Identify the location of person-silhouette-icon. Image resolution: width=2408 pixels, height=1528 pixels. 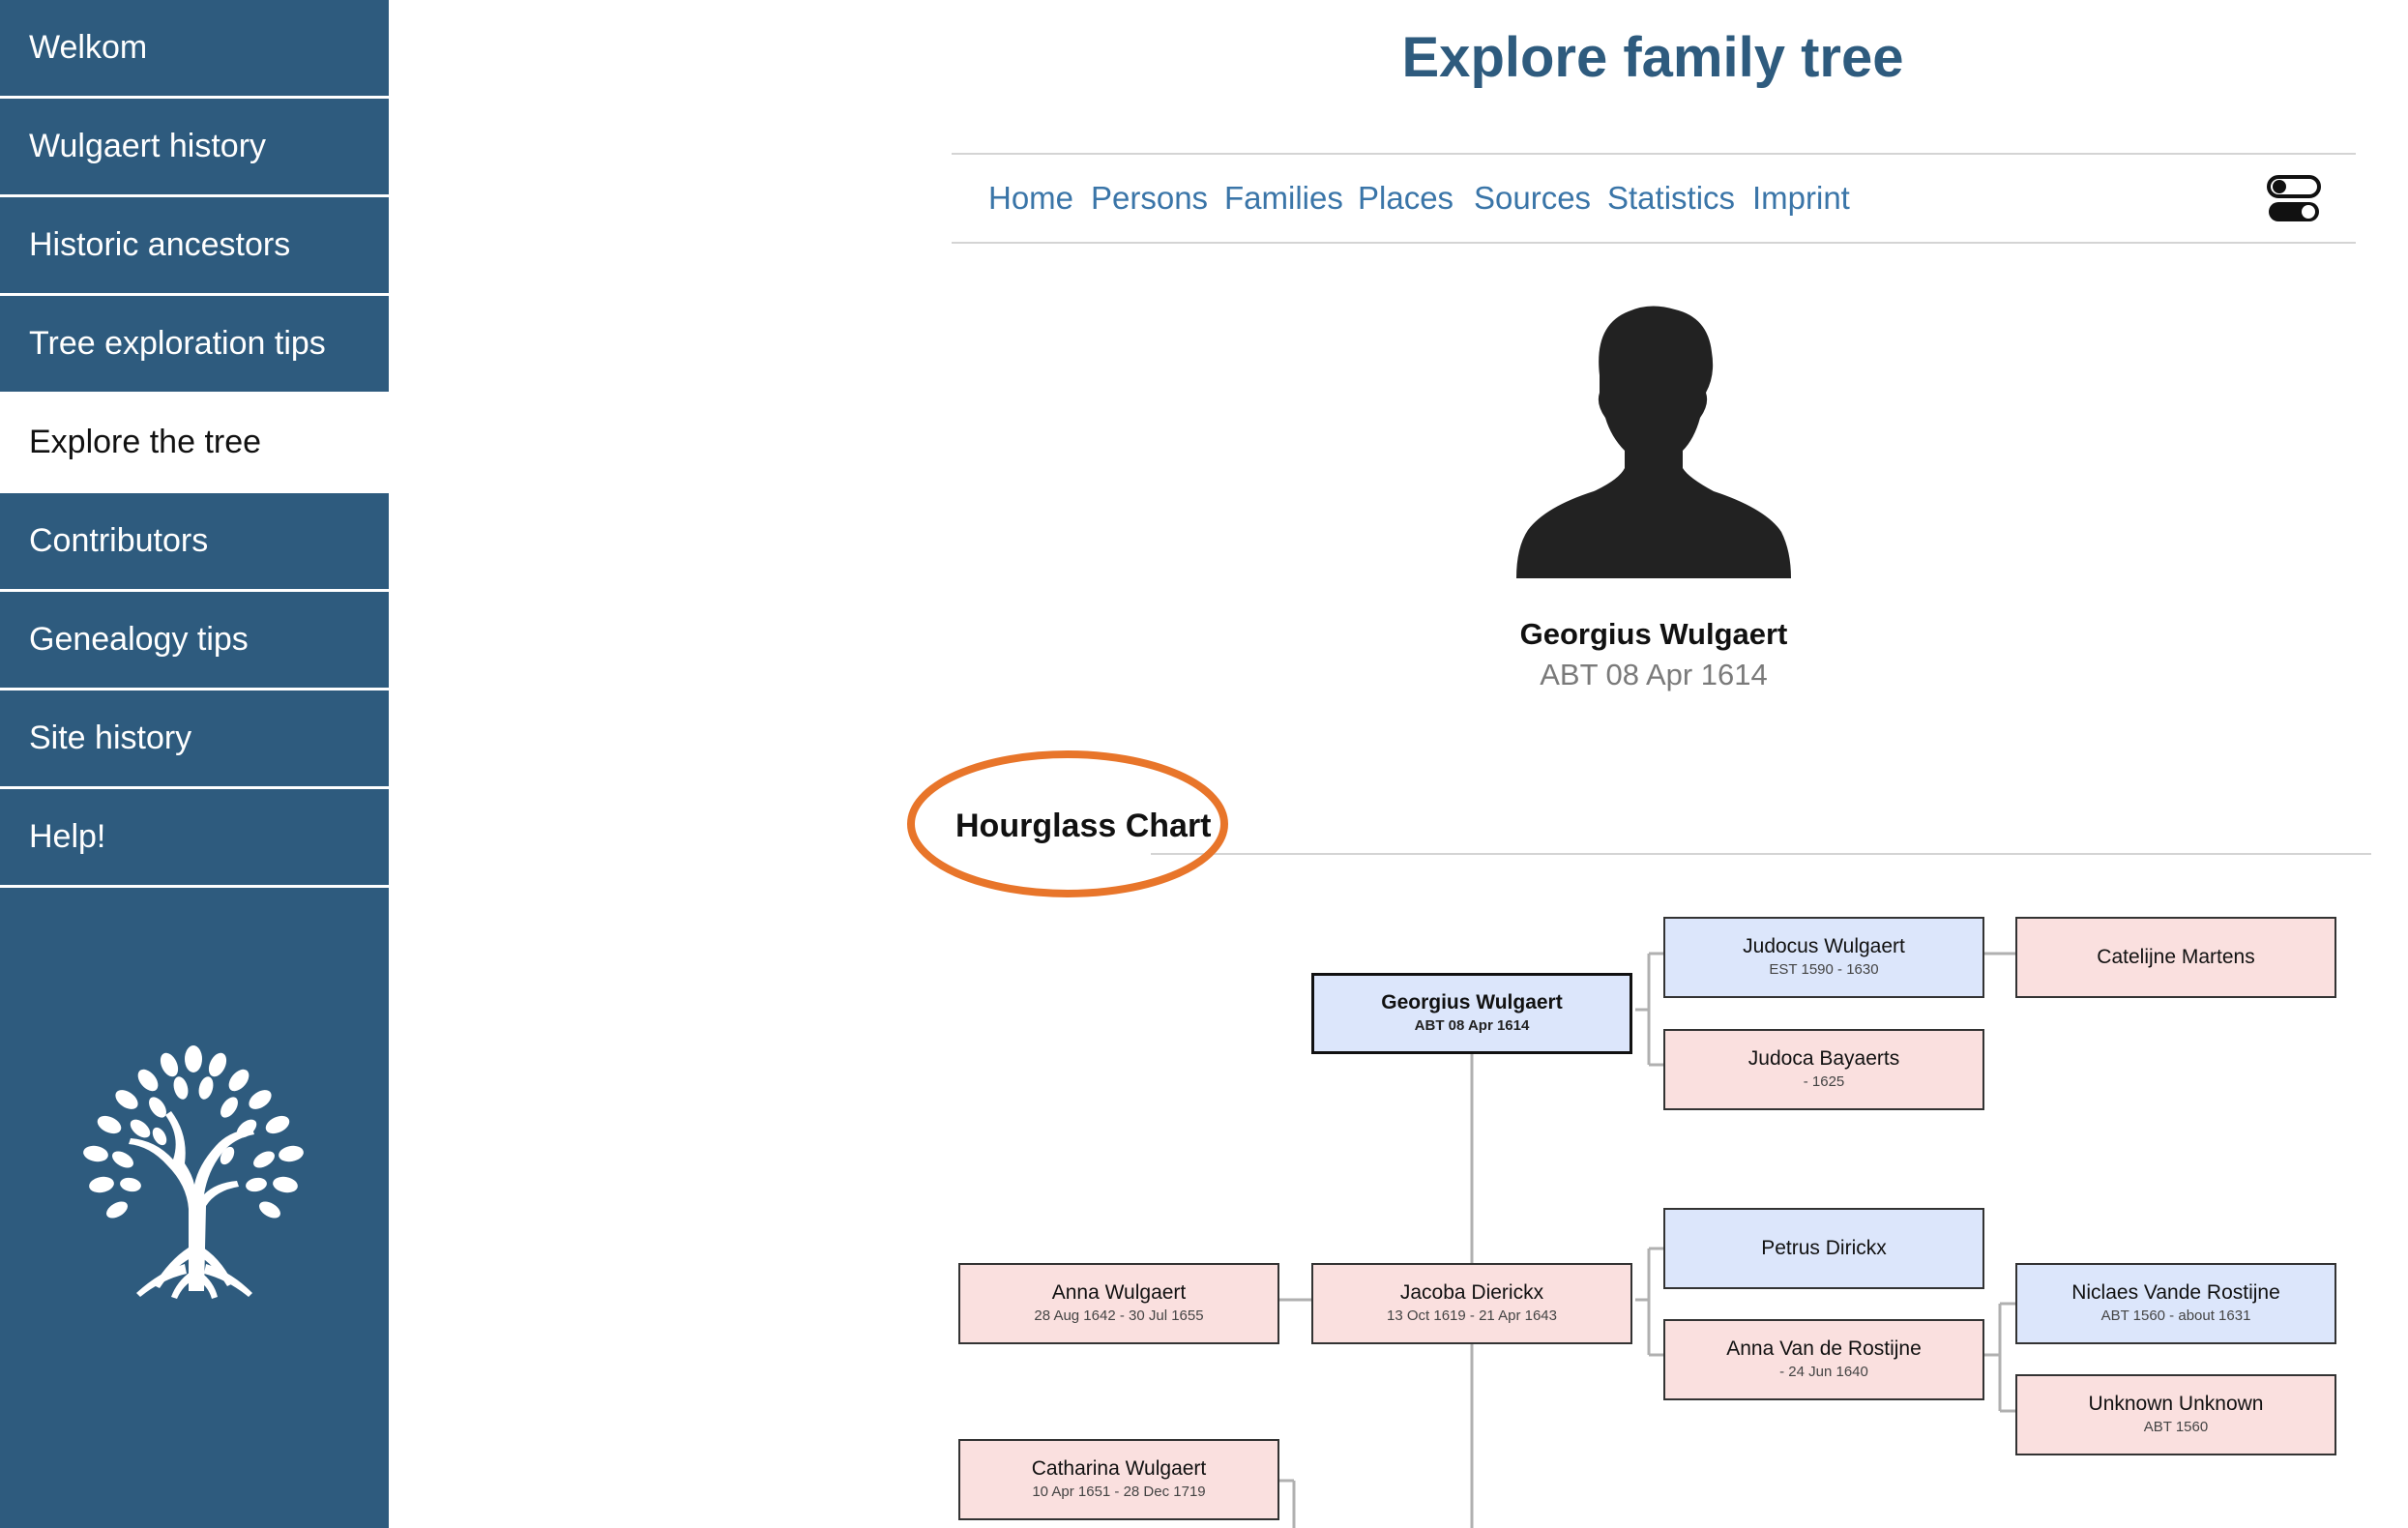
(1653, 442).